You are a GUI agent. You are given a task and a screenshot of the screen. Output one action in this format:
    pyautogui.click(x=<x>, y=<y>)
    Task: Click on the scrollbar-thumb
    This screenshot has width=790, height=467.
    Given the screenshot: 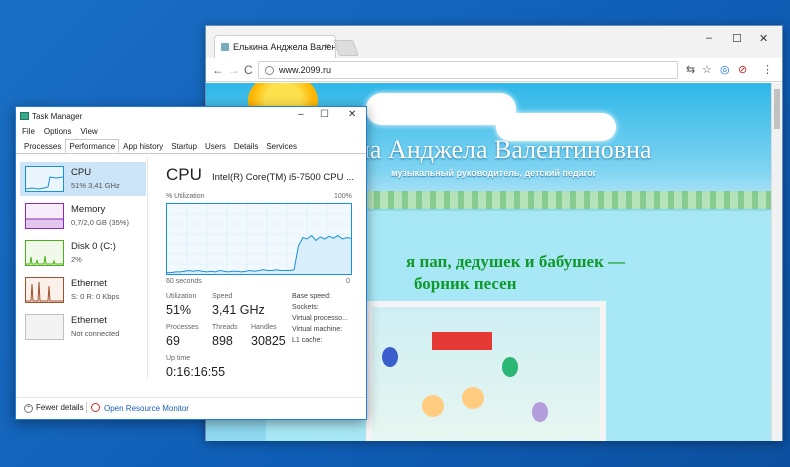 What is the action you would take?
    pyautogui.click(x=777, y=109)
    